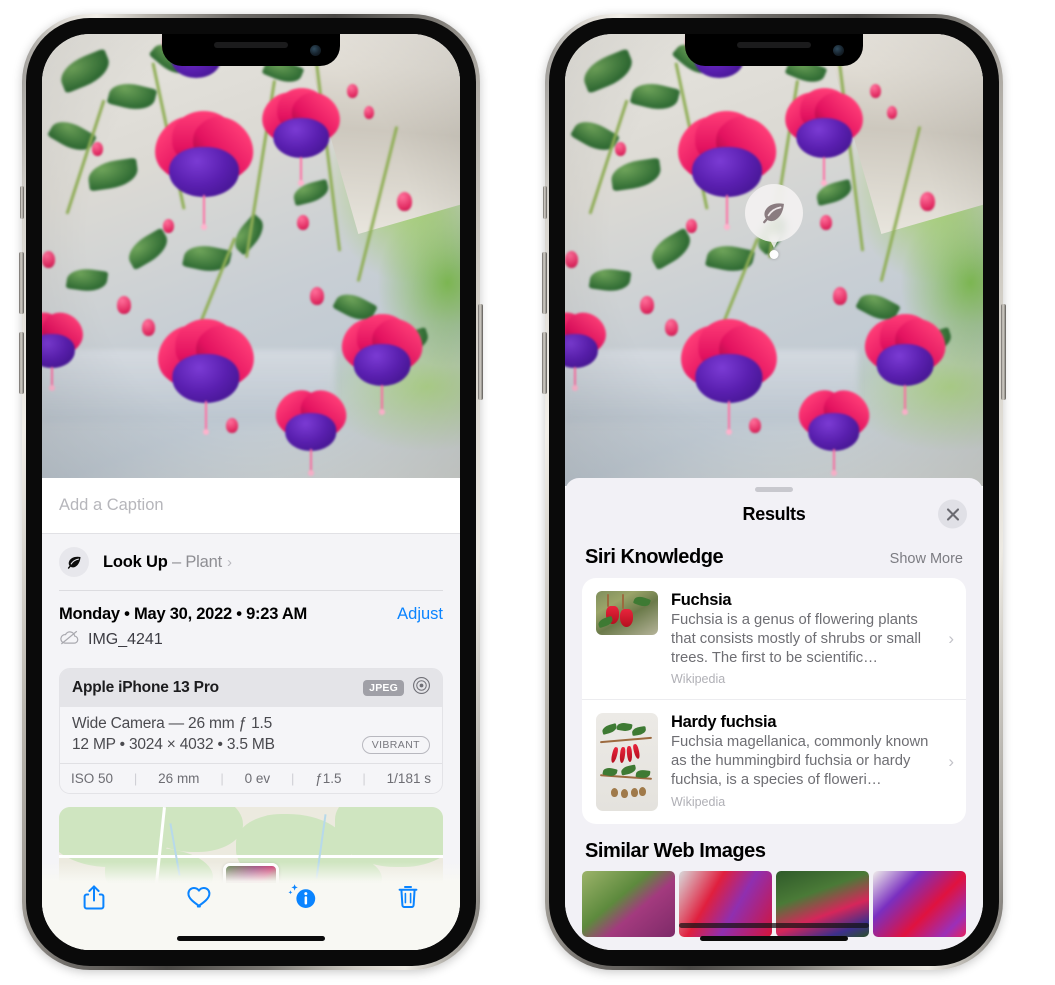 The height and width of the screenshot is (985, 1055). What do you see at coordinates (952, 514) in the screenshot?
I see `close-icon` at bounding box center [952, 514].